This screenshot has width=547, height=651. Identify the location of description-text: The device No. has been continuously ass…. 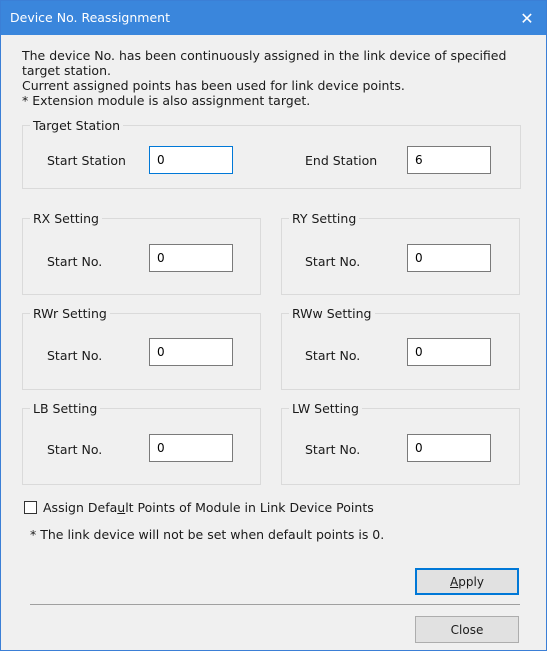
(264, 78).